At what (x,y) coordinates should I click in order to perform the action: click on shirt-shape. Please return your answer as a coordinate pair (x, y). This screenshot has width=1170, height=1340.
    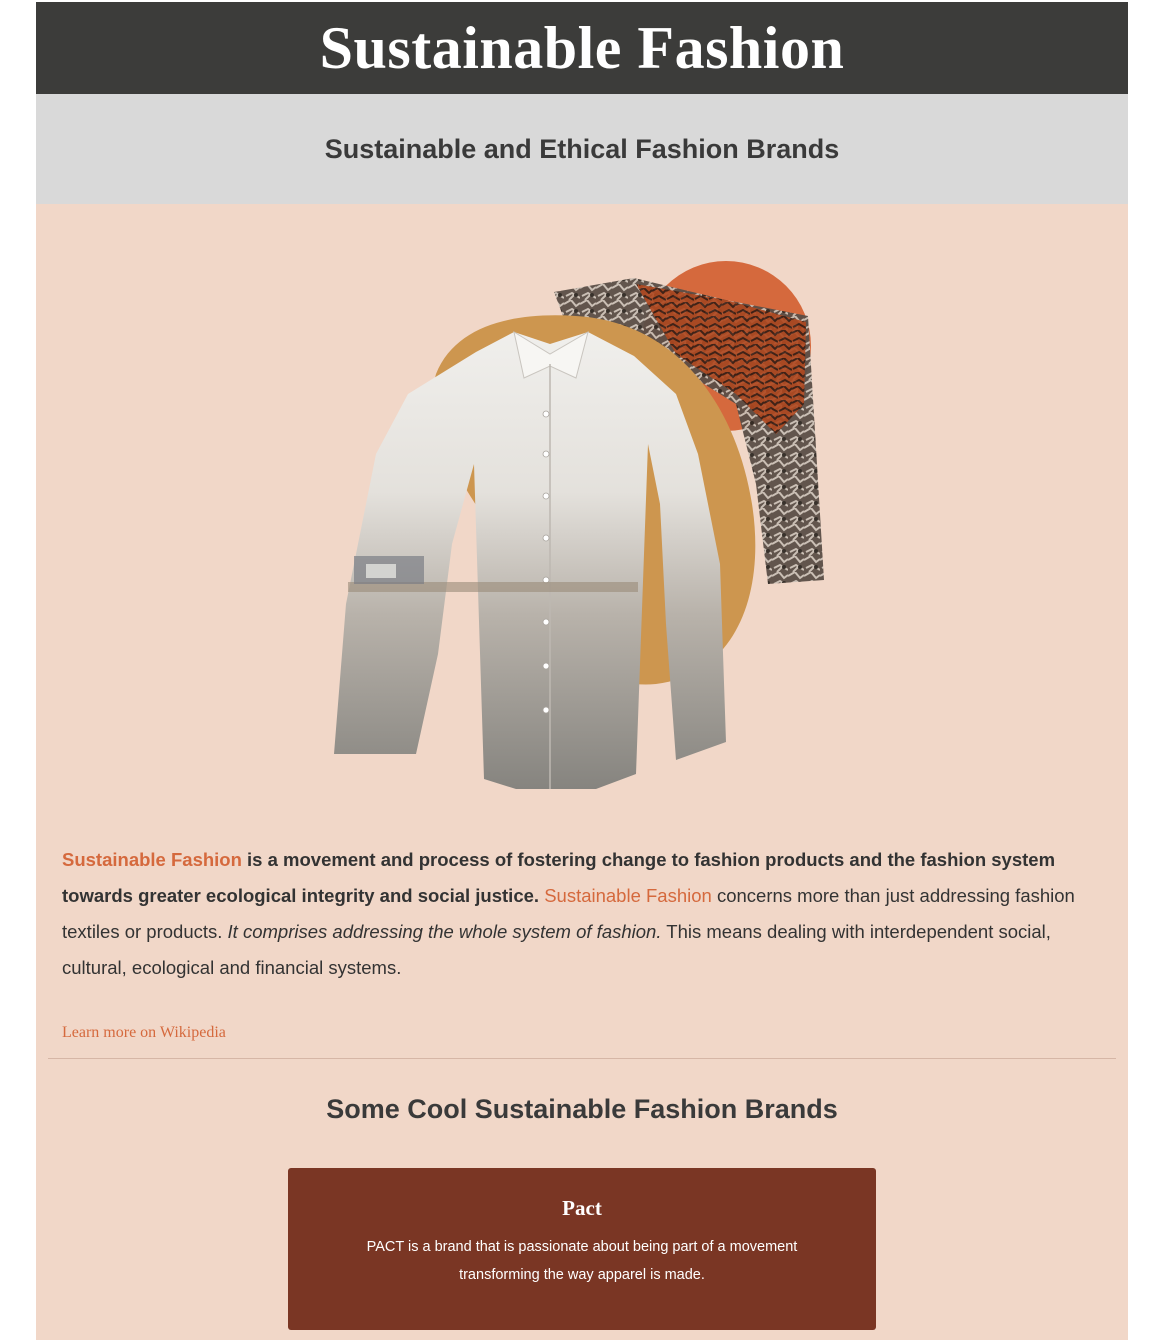
    Looking at the image, I should click on (530, 559).